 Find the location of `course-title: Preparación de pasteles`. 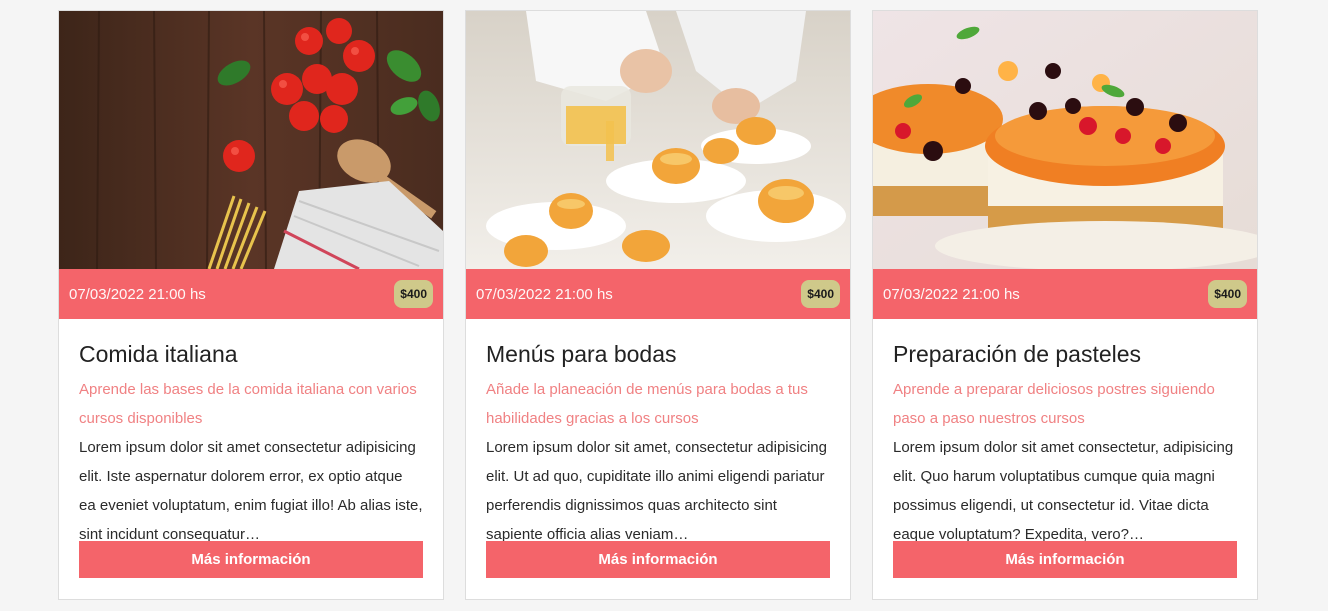

course-title: Preparación de pasteles is located at coordinates (1017, 354).